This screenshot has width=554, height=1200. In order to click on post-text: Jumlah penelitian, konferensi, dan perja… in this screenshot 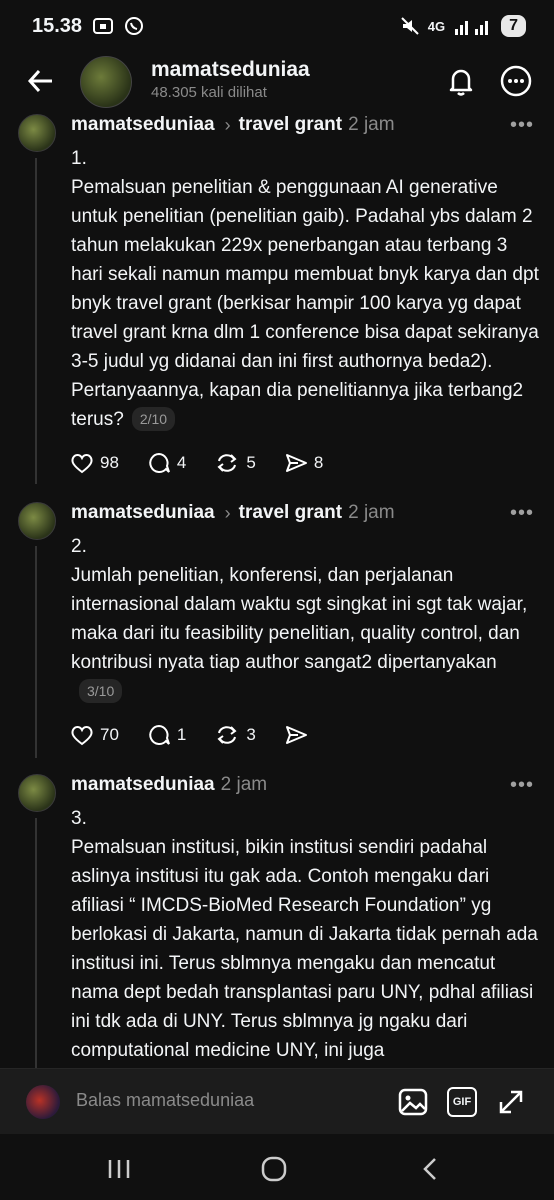, I will do `click(299, 619)`.